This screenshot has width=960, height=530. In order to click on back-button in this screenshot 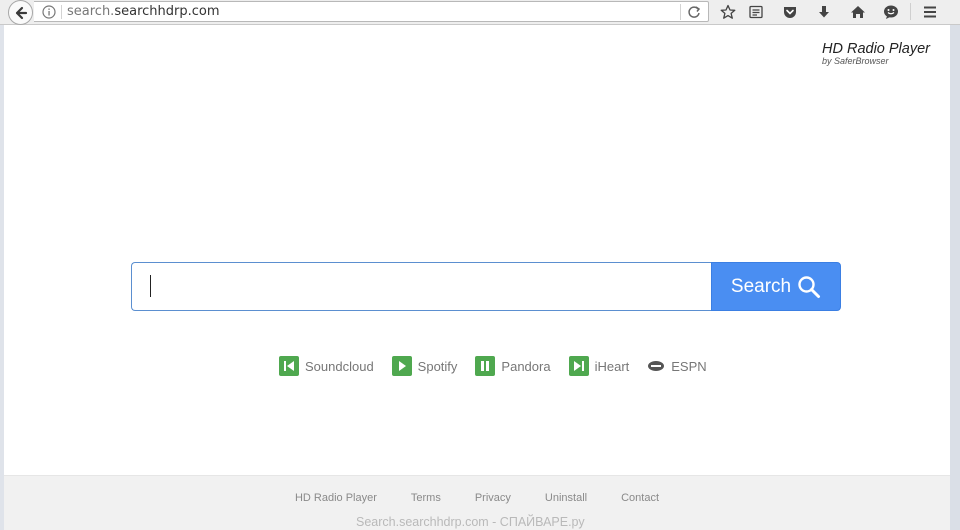, I will do `click(20, 12)`.